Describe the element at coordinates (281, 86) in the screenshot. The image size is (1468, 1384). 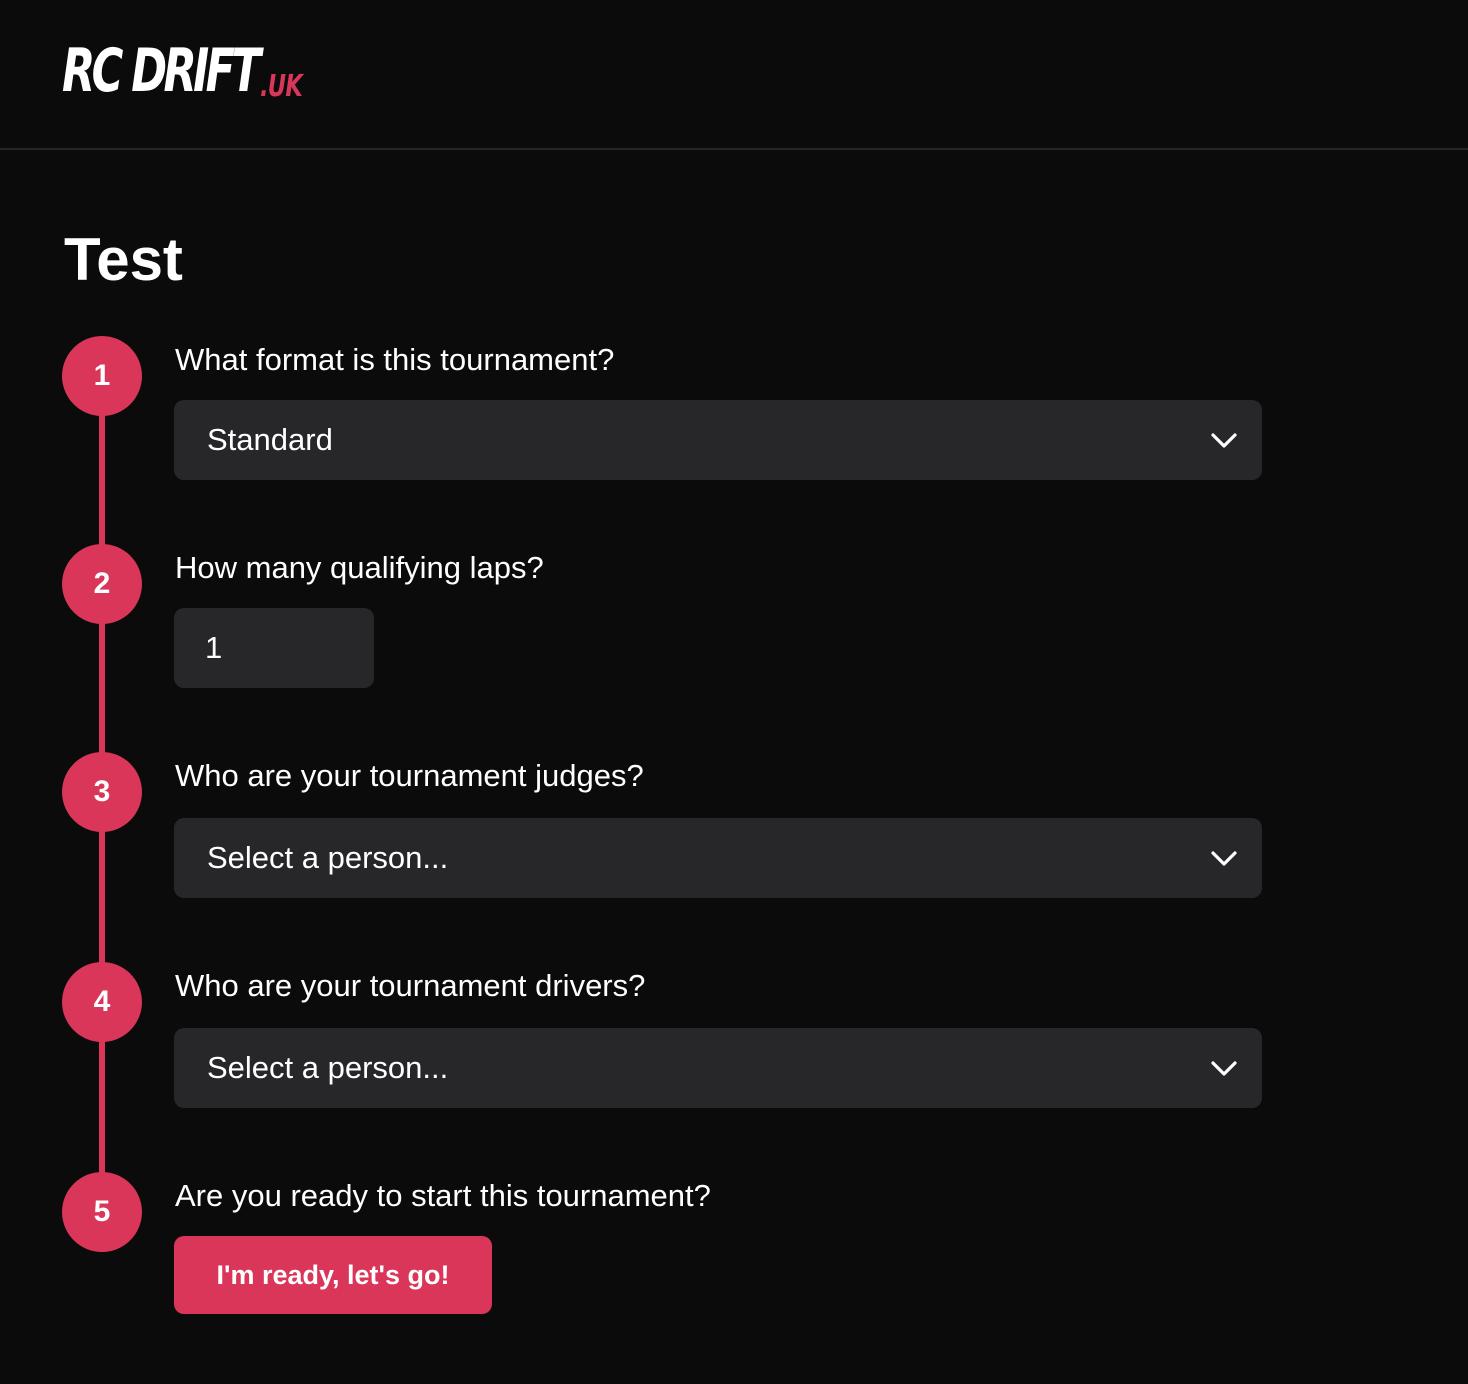
I see `logo-domain-suffix: .UK` at that location.